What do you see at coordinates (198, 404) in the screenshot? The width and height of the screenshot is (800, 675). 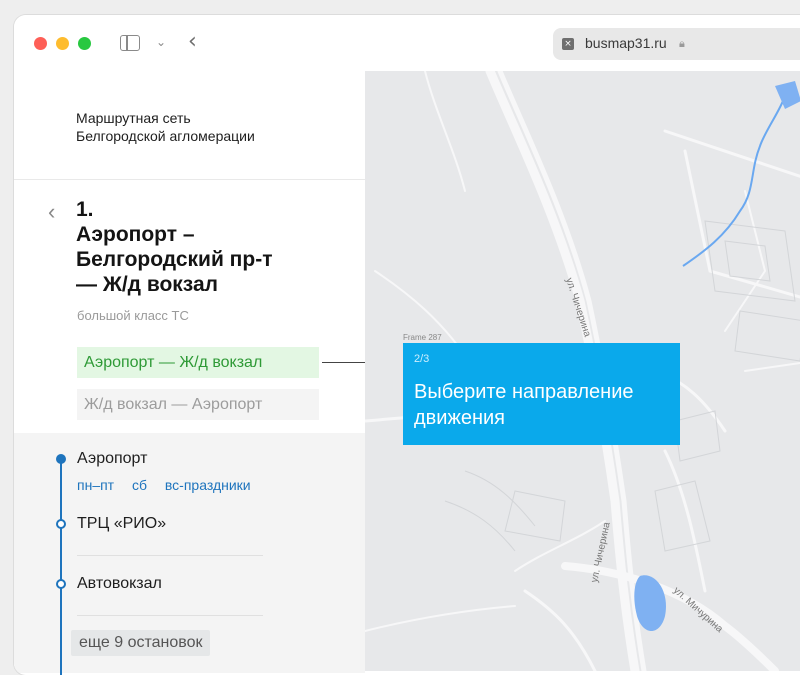 I see `direction-option: Ж/д вокзал — Аэропорт` at bounding box center [198, 404].